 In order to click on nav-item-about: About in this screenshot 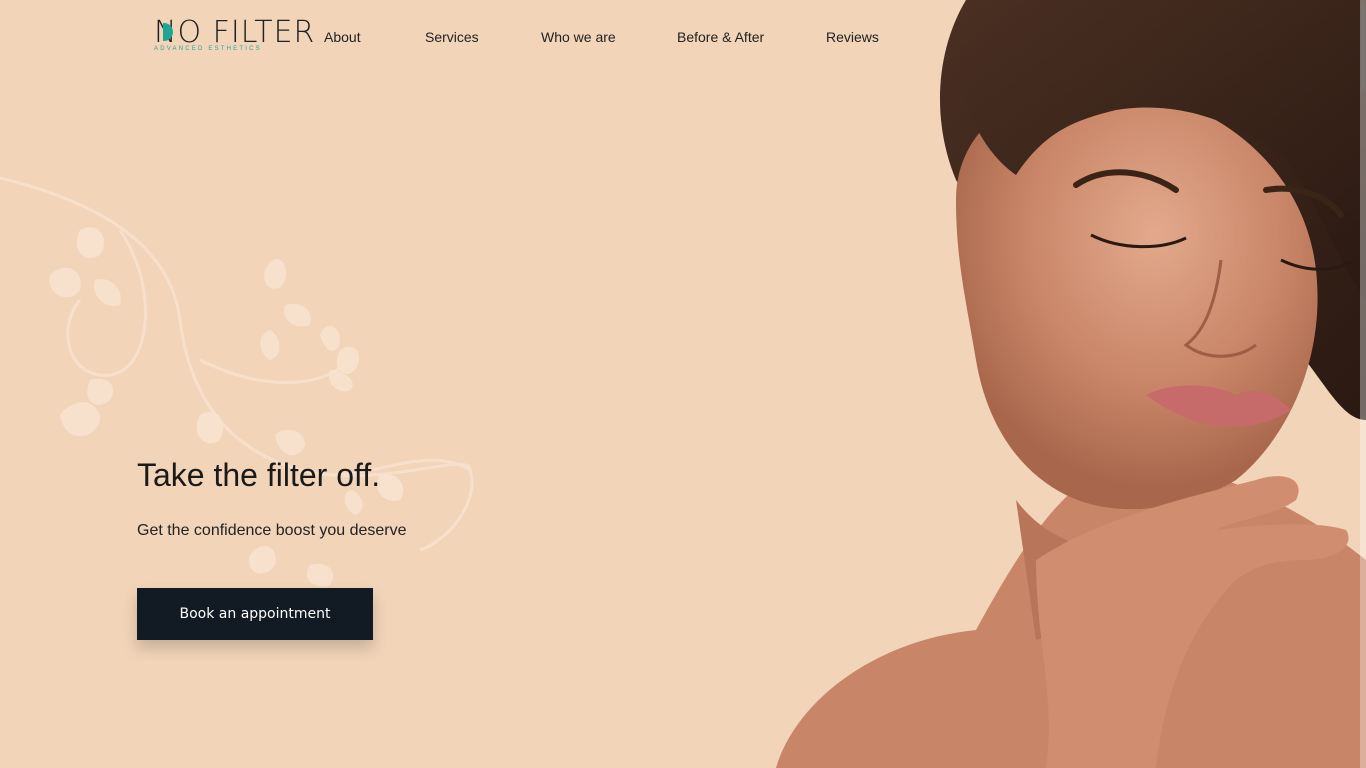, I will do `click(342, 37)`.